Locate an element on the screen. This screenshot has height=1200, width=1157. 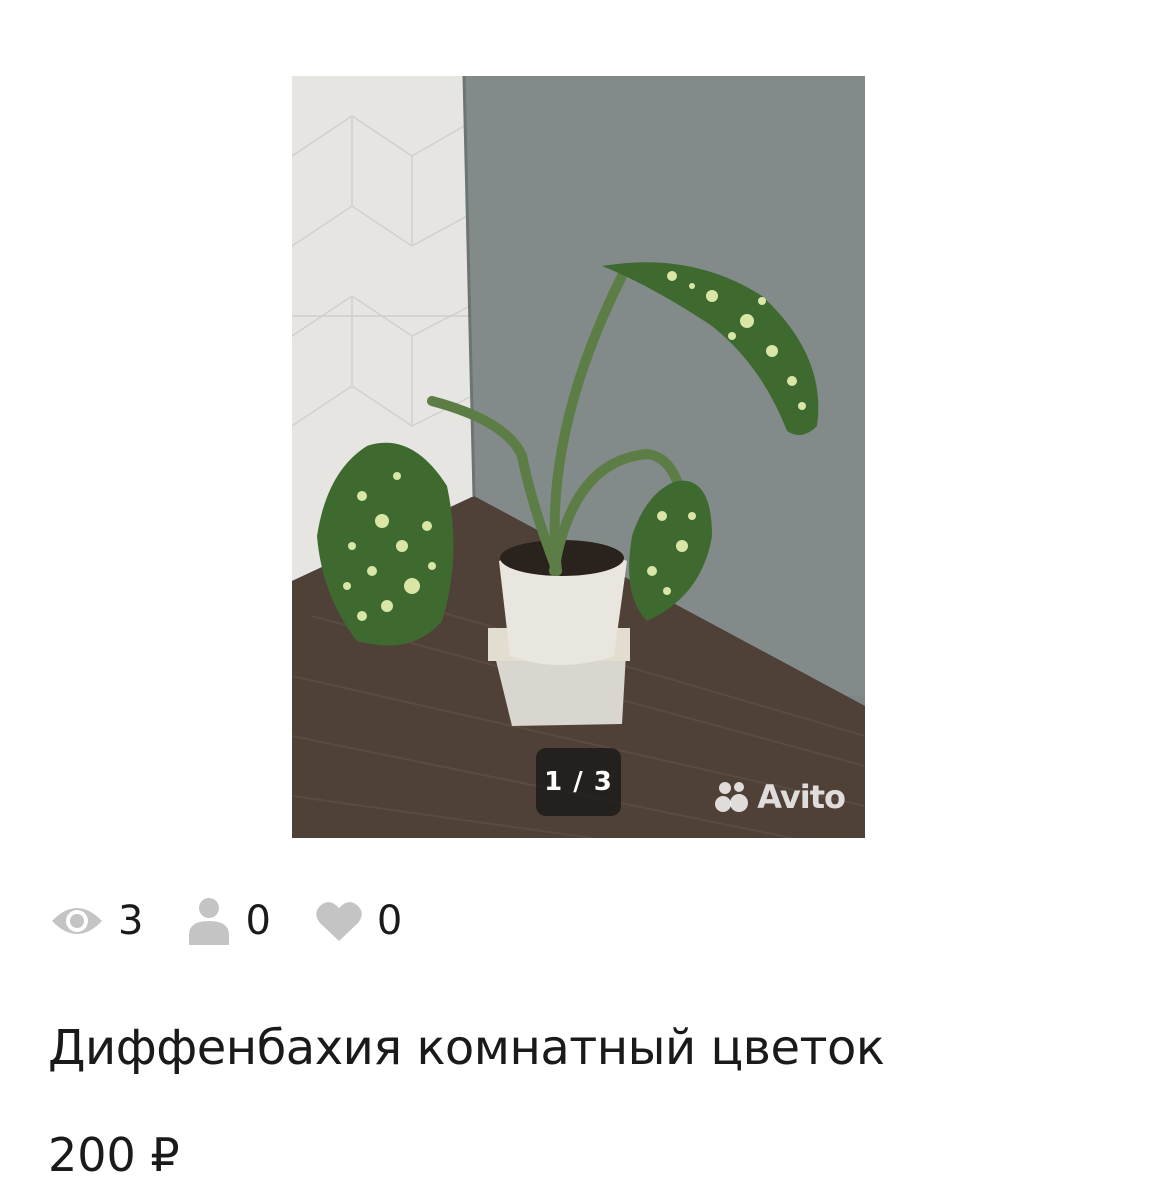
photo-counter: 1 / 3 is located at coordinates (578, 782).